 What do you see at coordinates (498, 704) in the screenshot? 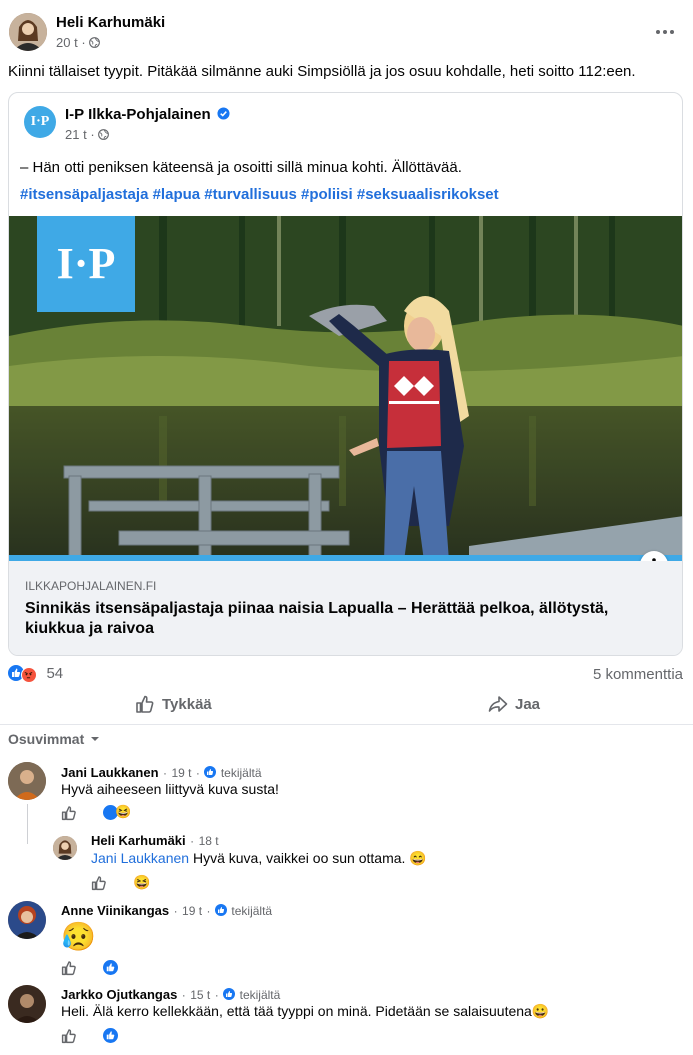
I see `share-arrow-icon` at bounding box center [498, 704].